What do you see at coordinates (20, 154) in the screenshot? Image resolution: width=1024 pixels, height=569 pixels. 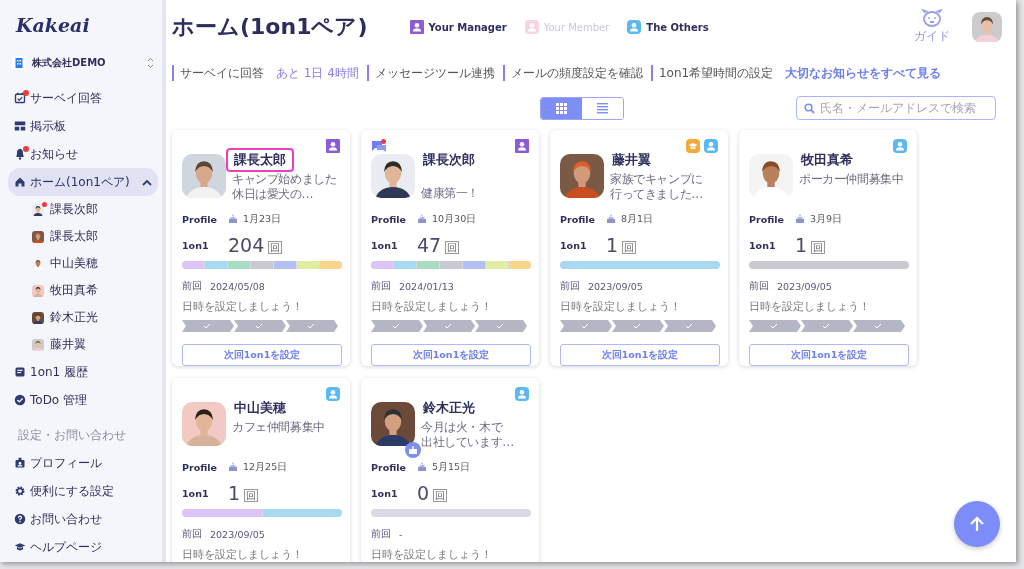 I see `bell-icon` at bounding box center [20, 154].